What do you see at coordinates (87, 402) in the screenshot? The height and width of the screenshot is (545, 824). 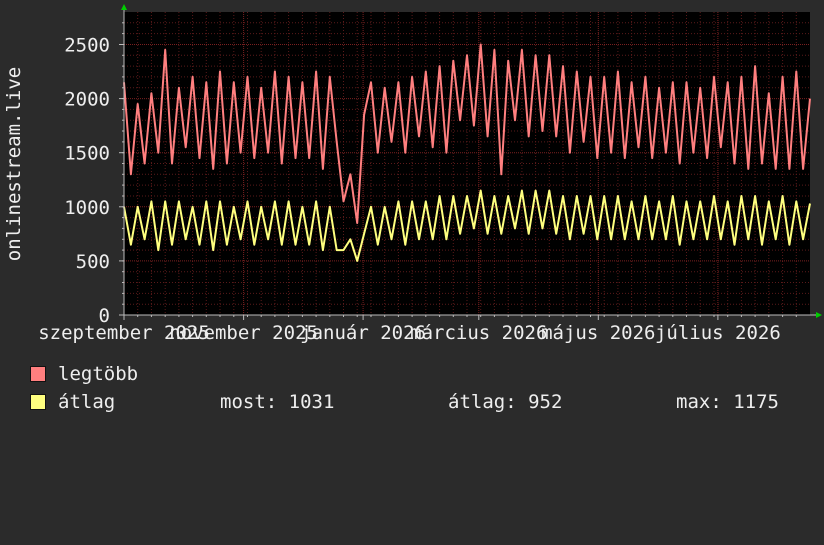 I see `legend-label: átlag` at bounding box center [87, 402].